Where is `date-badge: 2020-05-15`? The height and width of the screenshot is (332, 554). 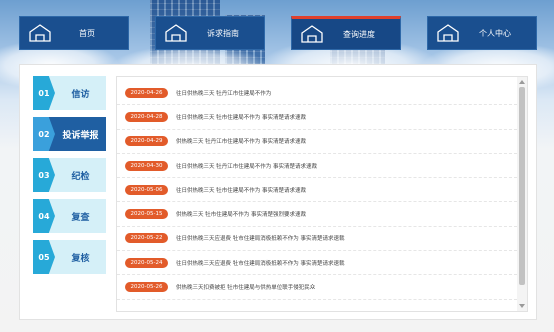
date-badge: 2020-05-15 is located at coordinates (146, 214).